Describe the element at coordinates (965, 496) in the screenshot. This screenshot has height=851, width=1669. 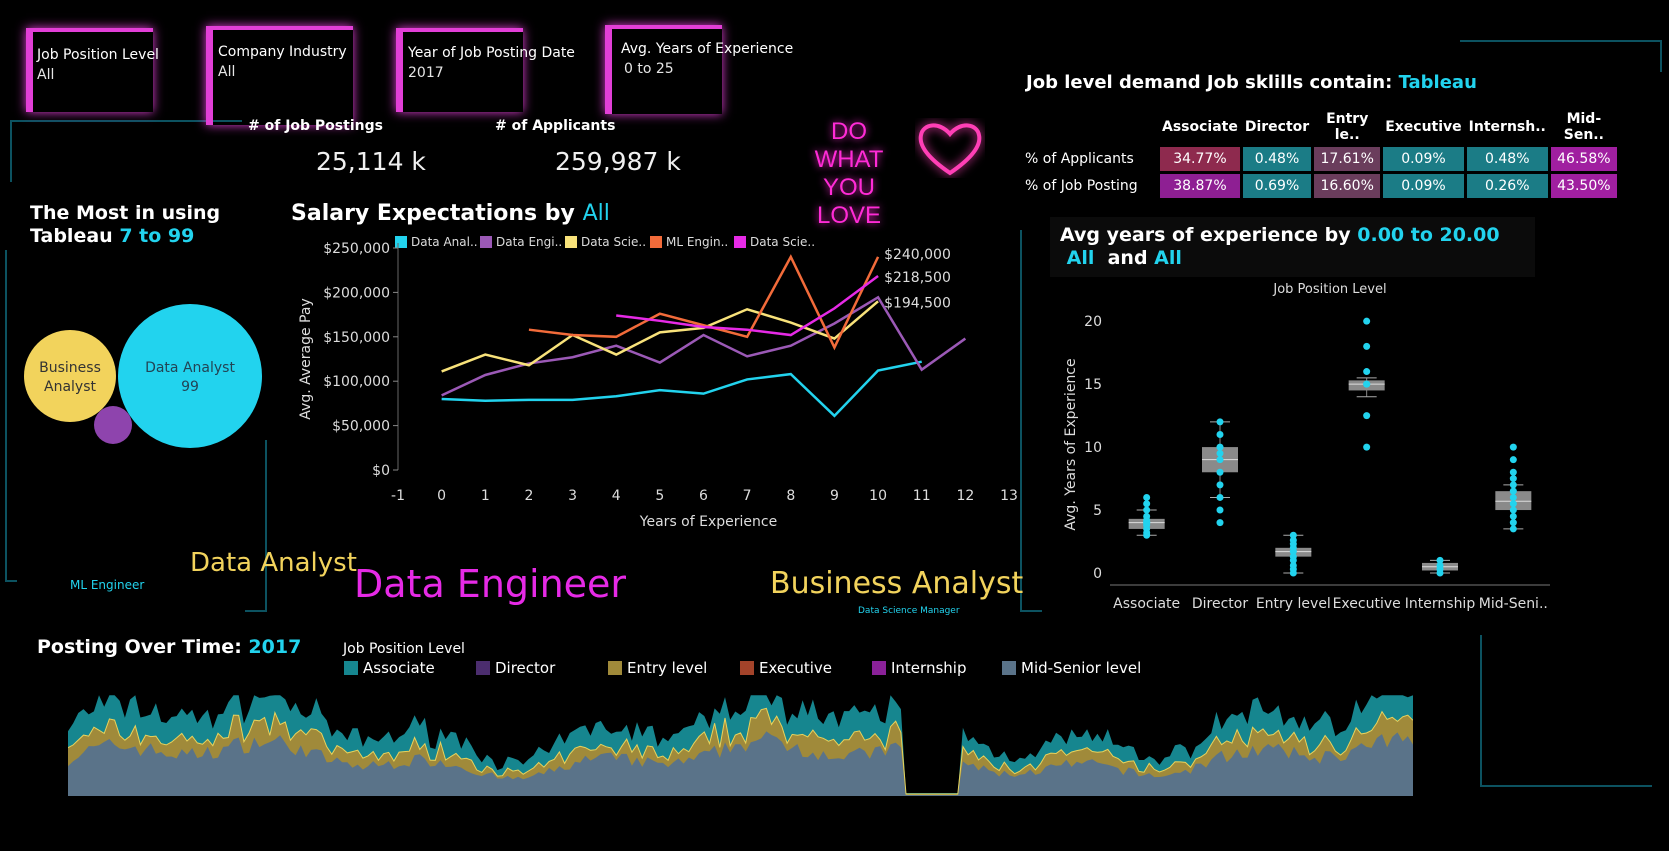
I see `x-tick-label: 12` at that location.